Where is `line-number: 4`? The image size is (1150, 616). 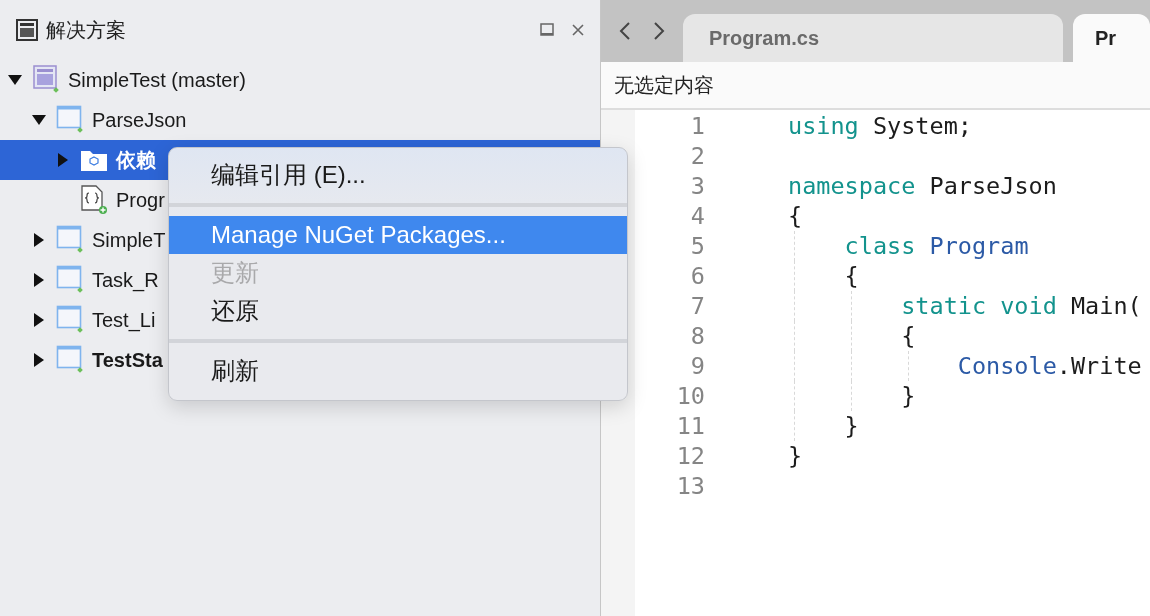
line-number: 4 is located at coordinates (697, 216).